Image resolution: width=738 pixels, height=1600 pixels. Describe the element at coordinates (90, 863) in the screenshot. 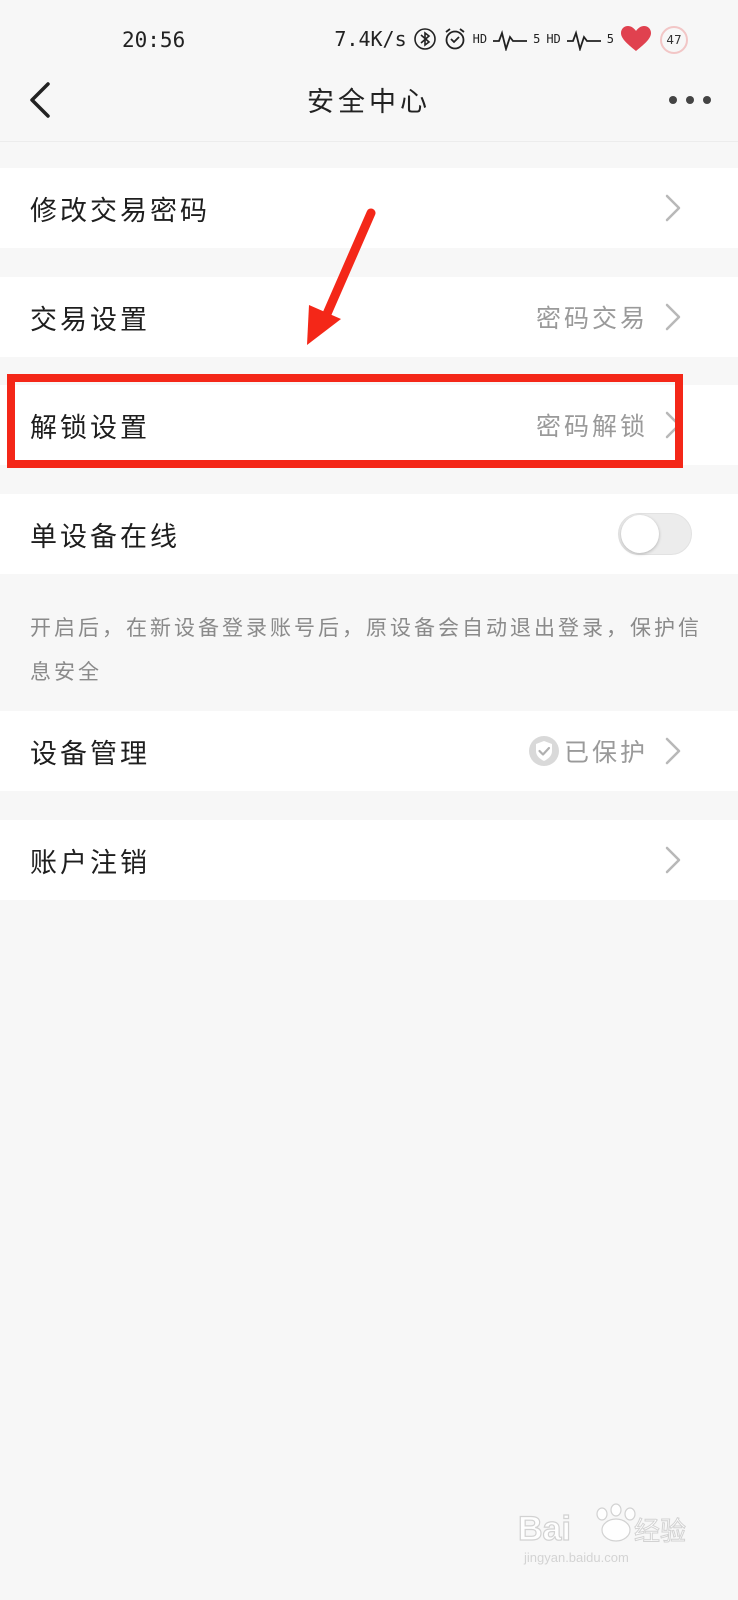

I see `row-label: 账户注销` at that location.